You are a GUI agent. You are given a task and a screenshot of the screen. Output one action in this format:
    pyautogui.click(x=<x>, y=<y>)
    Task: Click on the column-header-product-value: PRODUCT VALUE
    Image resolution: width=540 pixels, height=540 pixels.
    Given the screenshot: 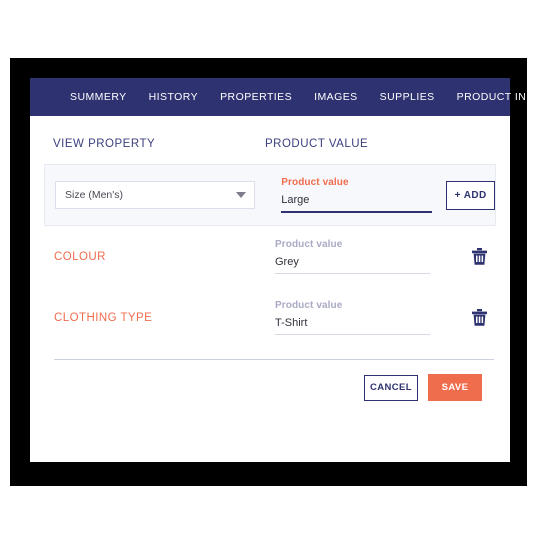 What is the action you would take?
    pyautogui.click(x=317, y=144)
    